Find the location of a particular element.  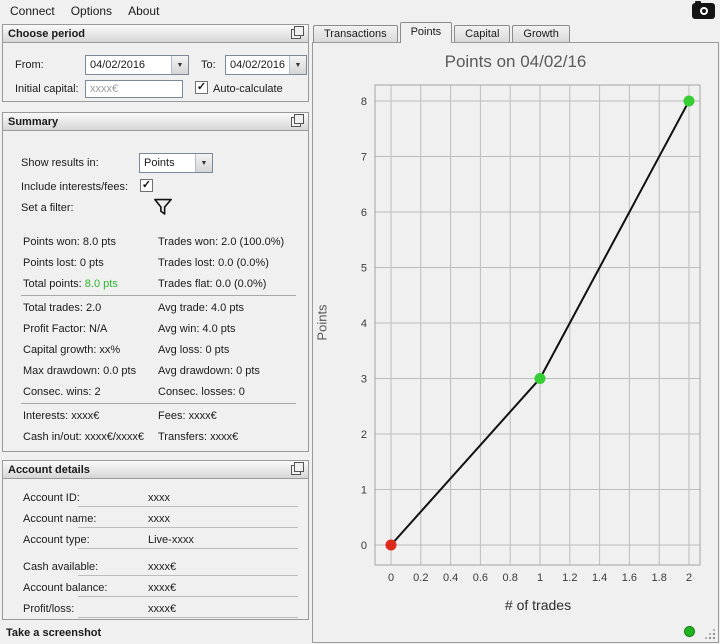

svg-text: 1.4 is located at coordinates (599, 578).